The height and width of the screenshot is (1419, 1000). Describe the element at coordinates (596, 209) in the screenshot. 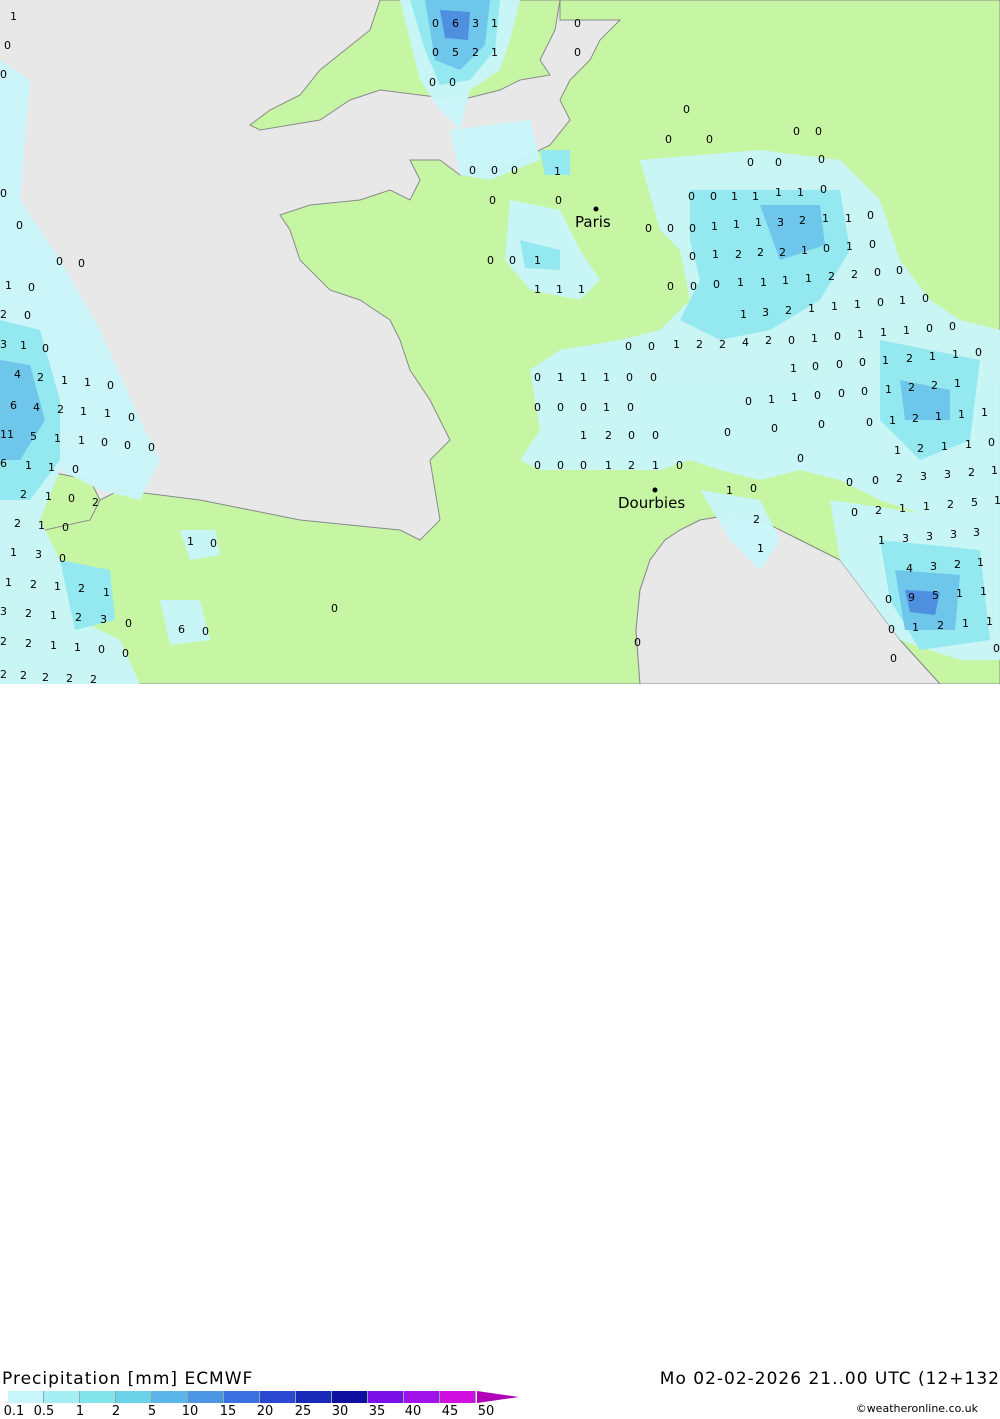

I see `city-dot-paris` at that location.